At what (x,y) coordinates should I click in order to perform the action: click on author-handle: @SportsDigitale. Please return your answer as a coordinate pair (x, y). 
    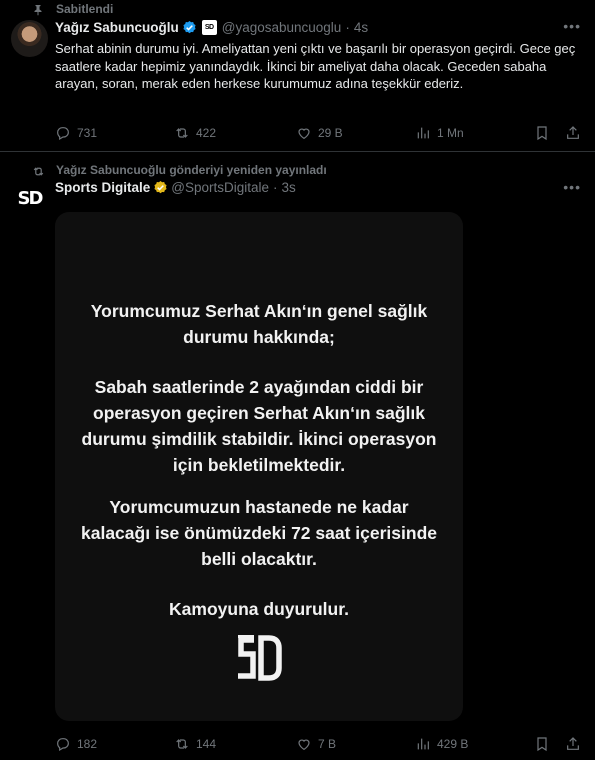
    Looking at the image, I should click on (220, 187).